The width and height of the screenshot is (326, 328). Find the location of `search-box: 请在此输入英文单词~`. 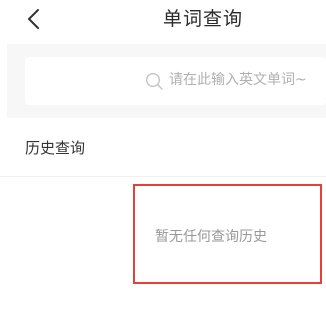

search-box: 请在此输入英文单词~ is located at coordinates (175, 81).